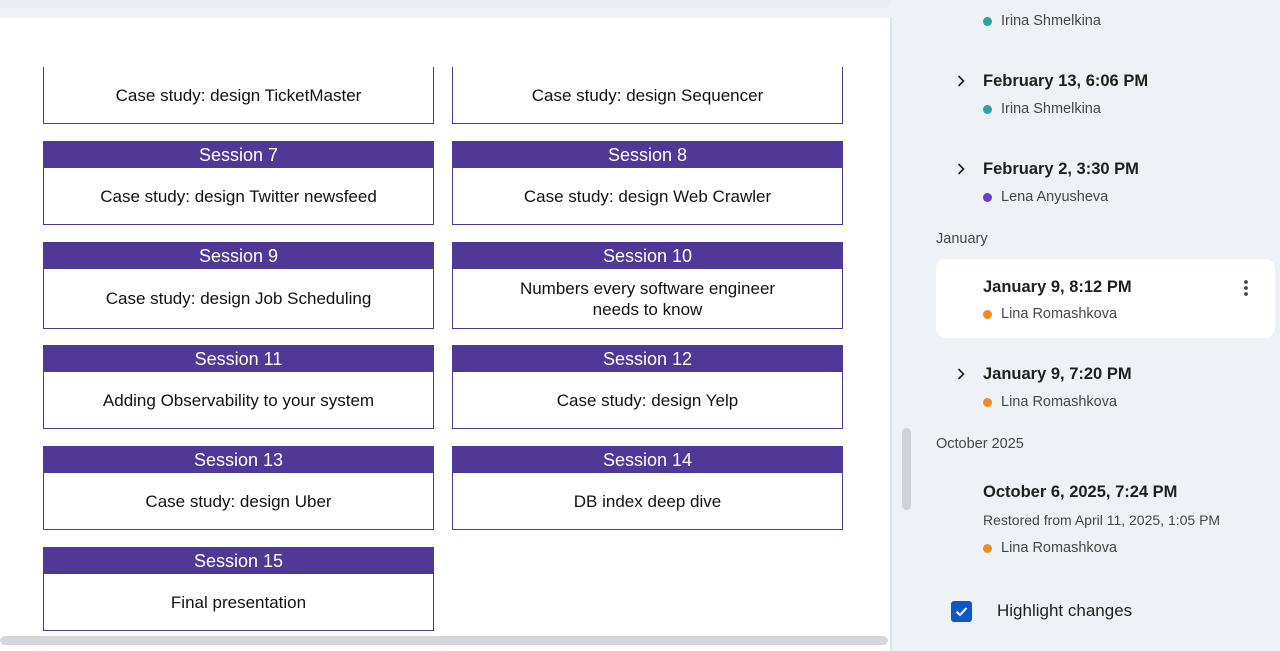 This screenshot has width=1280, height=651. What do you see at coordinates (238, 602) in the screenshot?
I see `session-title: Final presentation` at bounding box center [238, 602].